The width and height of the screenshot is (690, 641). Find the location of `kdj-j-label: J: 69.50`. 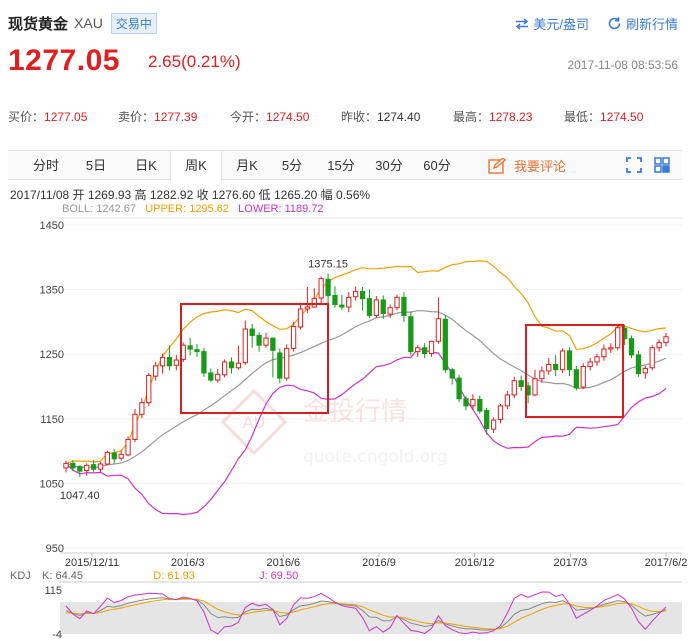

kdj-j-label: J: 69.50 is located at coordinates (279, 576).